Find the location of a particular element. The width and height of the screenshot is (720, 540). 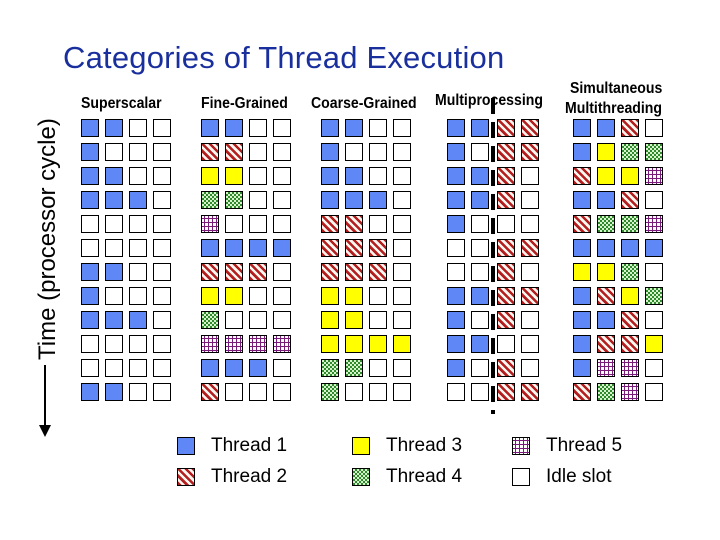

legend-label: Thread 5 is located at coordinates (584, 445).